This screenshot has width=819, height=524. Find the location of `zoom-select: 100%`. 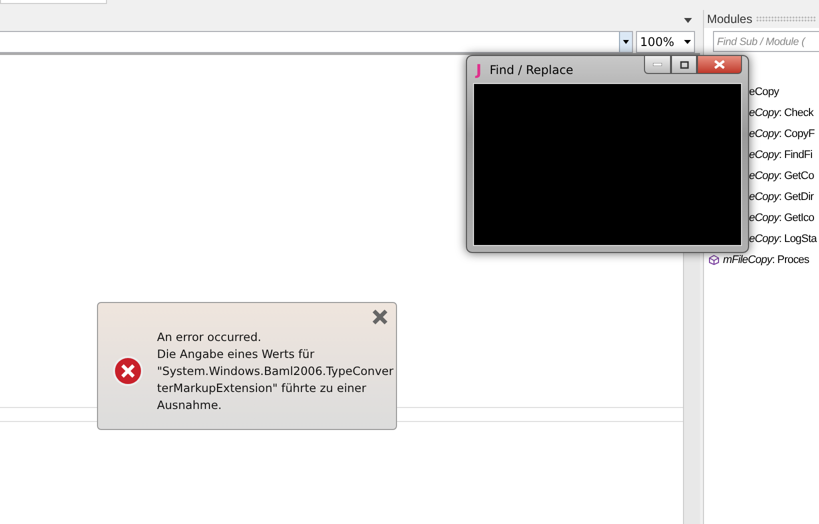

zoom-select: 100% is located at coordinates (665, 42).